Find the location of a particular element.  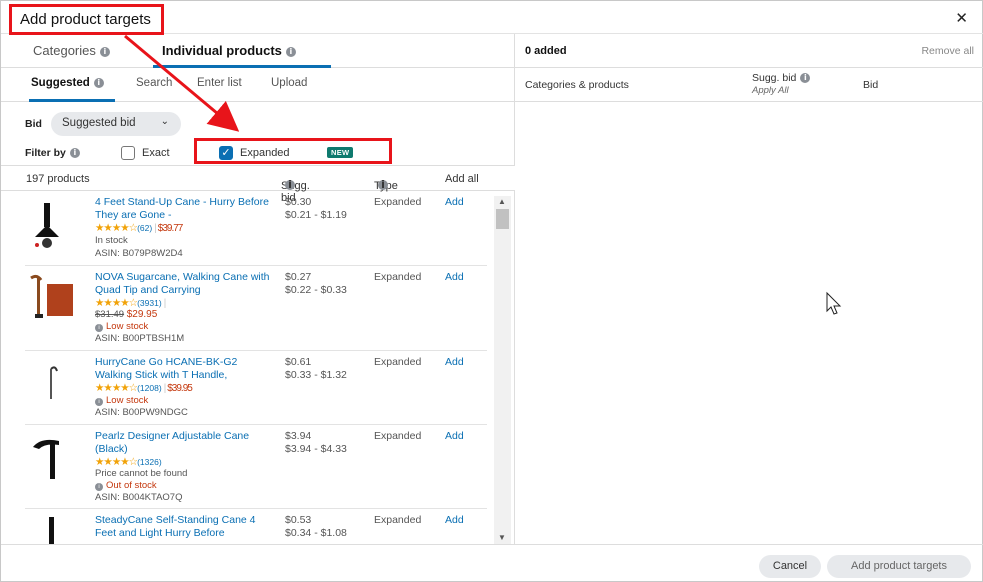

chevron-down-icon: ⌄ is located at coordinates (164, 121).